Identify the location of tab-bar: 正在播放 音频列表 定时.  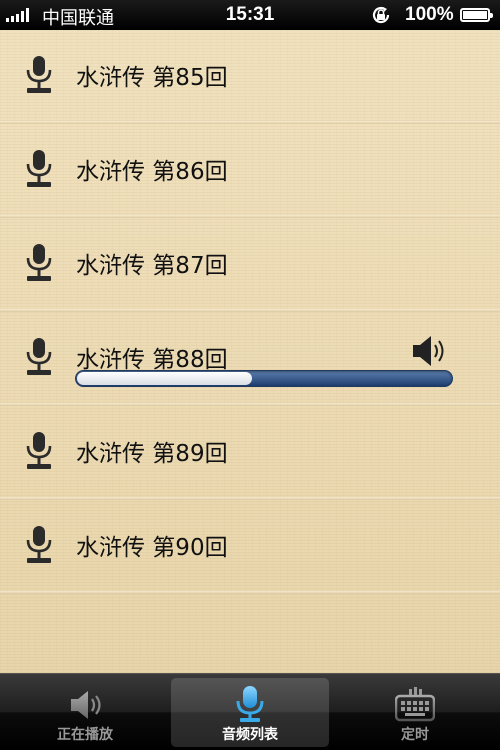
(250, 711).